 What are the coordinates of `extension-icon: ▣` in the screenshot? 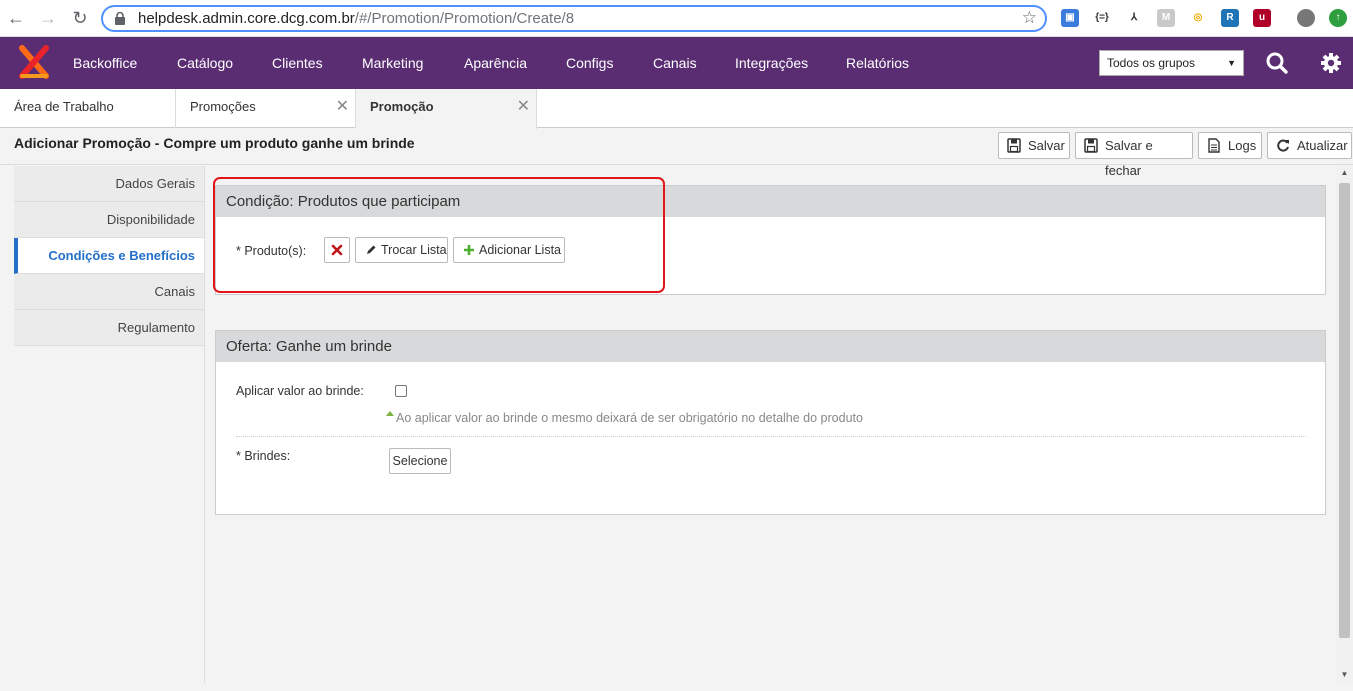 It's located at (1070, 18).